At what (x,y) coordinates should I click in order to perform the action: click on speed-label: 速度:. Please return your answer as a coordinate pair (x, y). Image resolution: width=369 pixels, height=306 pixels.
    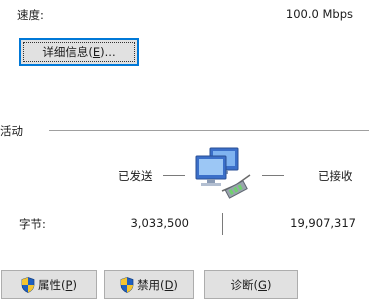
    Looking at the image, I should click on (30, 15).